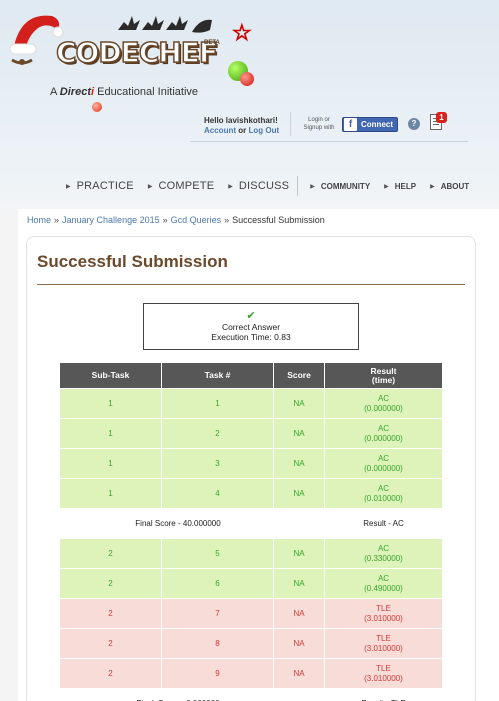 The height and width of the screenshot is (701, 499). Describe the element at coordinates (241, 120) in the screenshot. I see `greeting: Hello lavishkothari!` at that location.